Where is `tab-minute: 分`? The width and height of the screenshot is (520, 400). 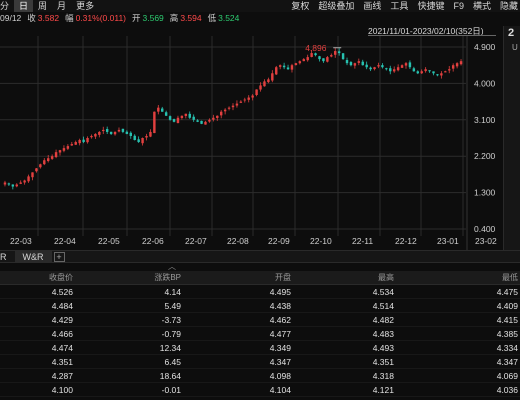
tab-minute: 分 is located at coordinates (7, 6).